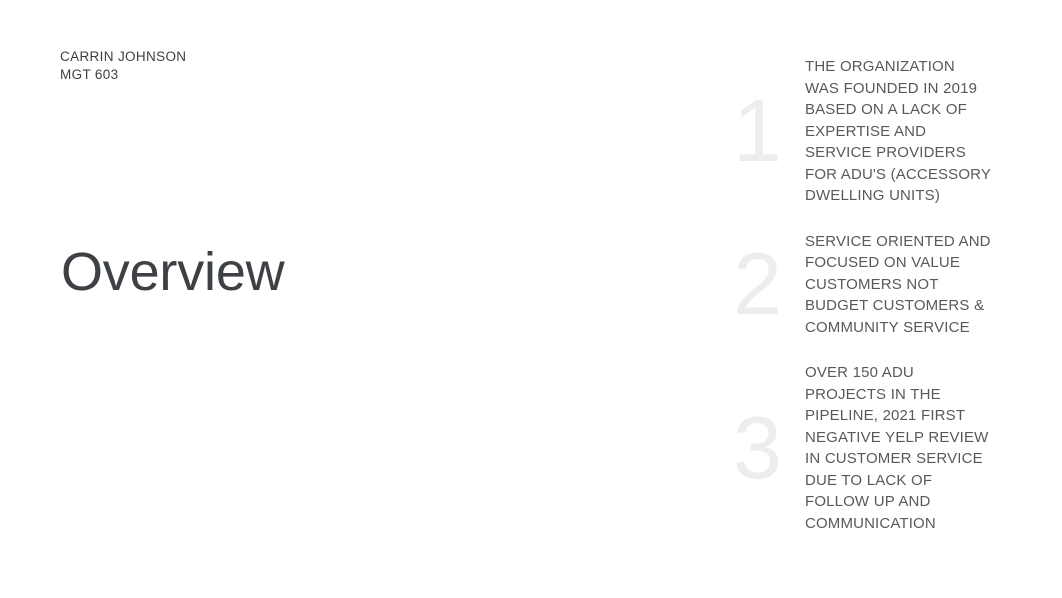 This screenshot has width=1062, height=598. What do you see at coordinates (757, 447) in the screenshot?
I see `point-number-3: 3` at bounding box center [757, 447].